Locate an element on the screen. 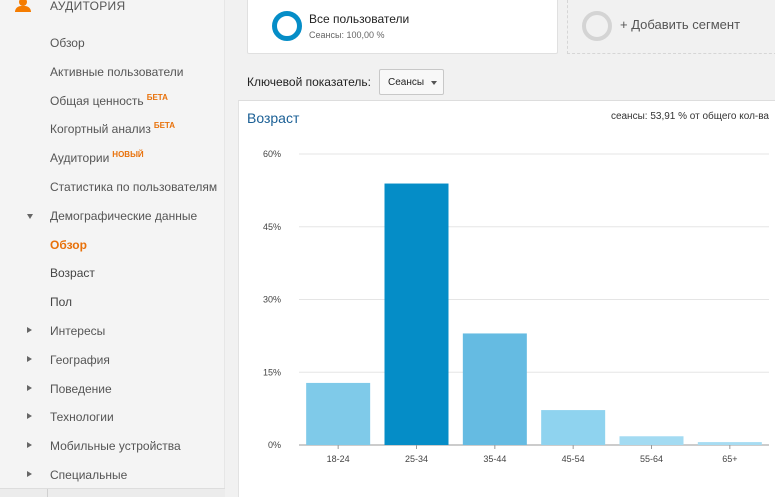  sidebar-item-15: Специальные is located at coordinates (112, 475).